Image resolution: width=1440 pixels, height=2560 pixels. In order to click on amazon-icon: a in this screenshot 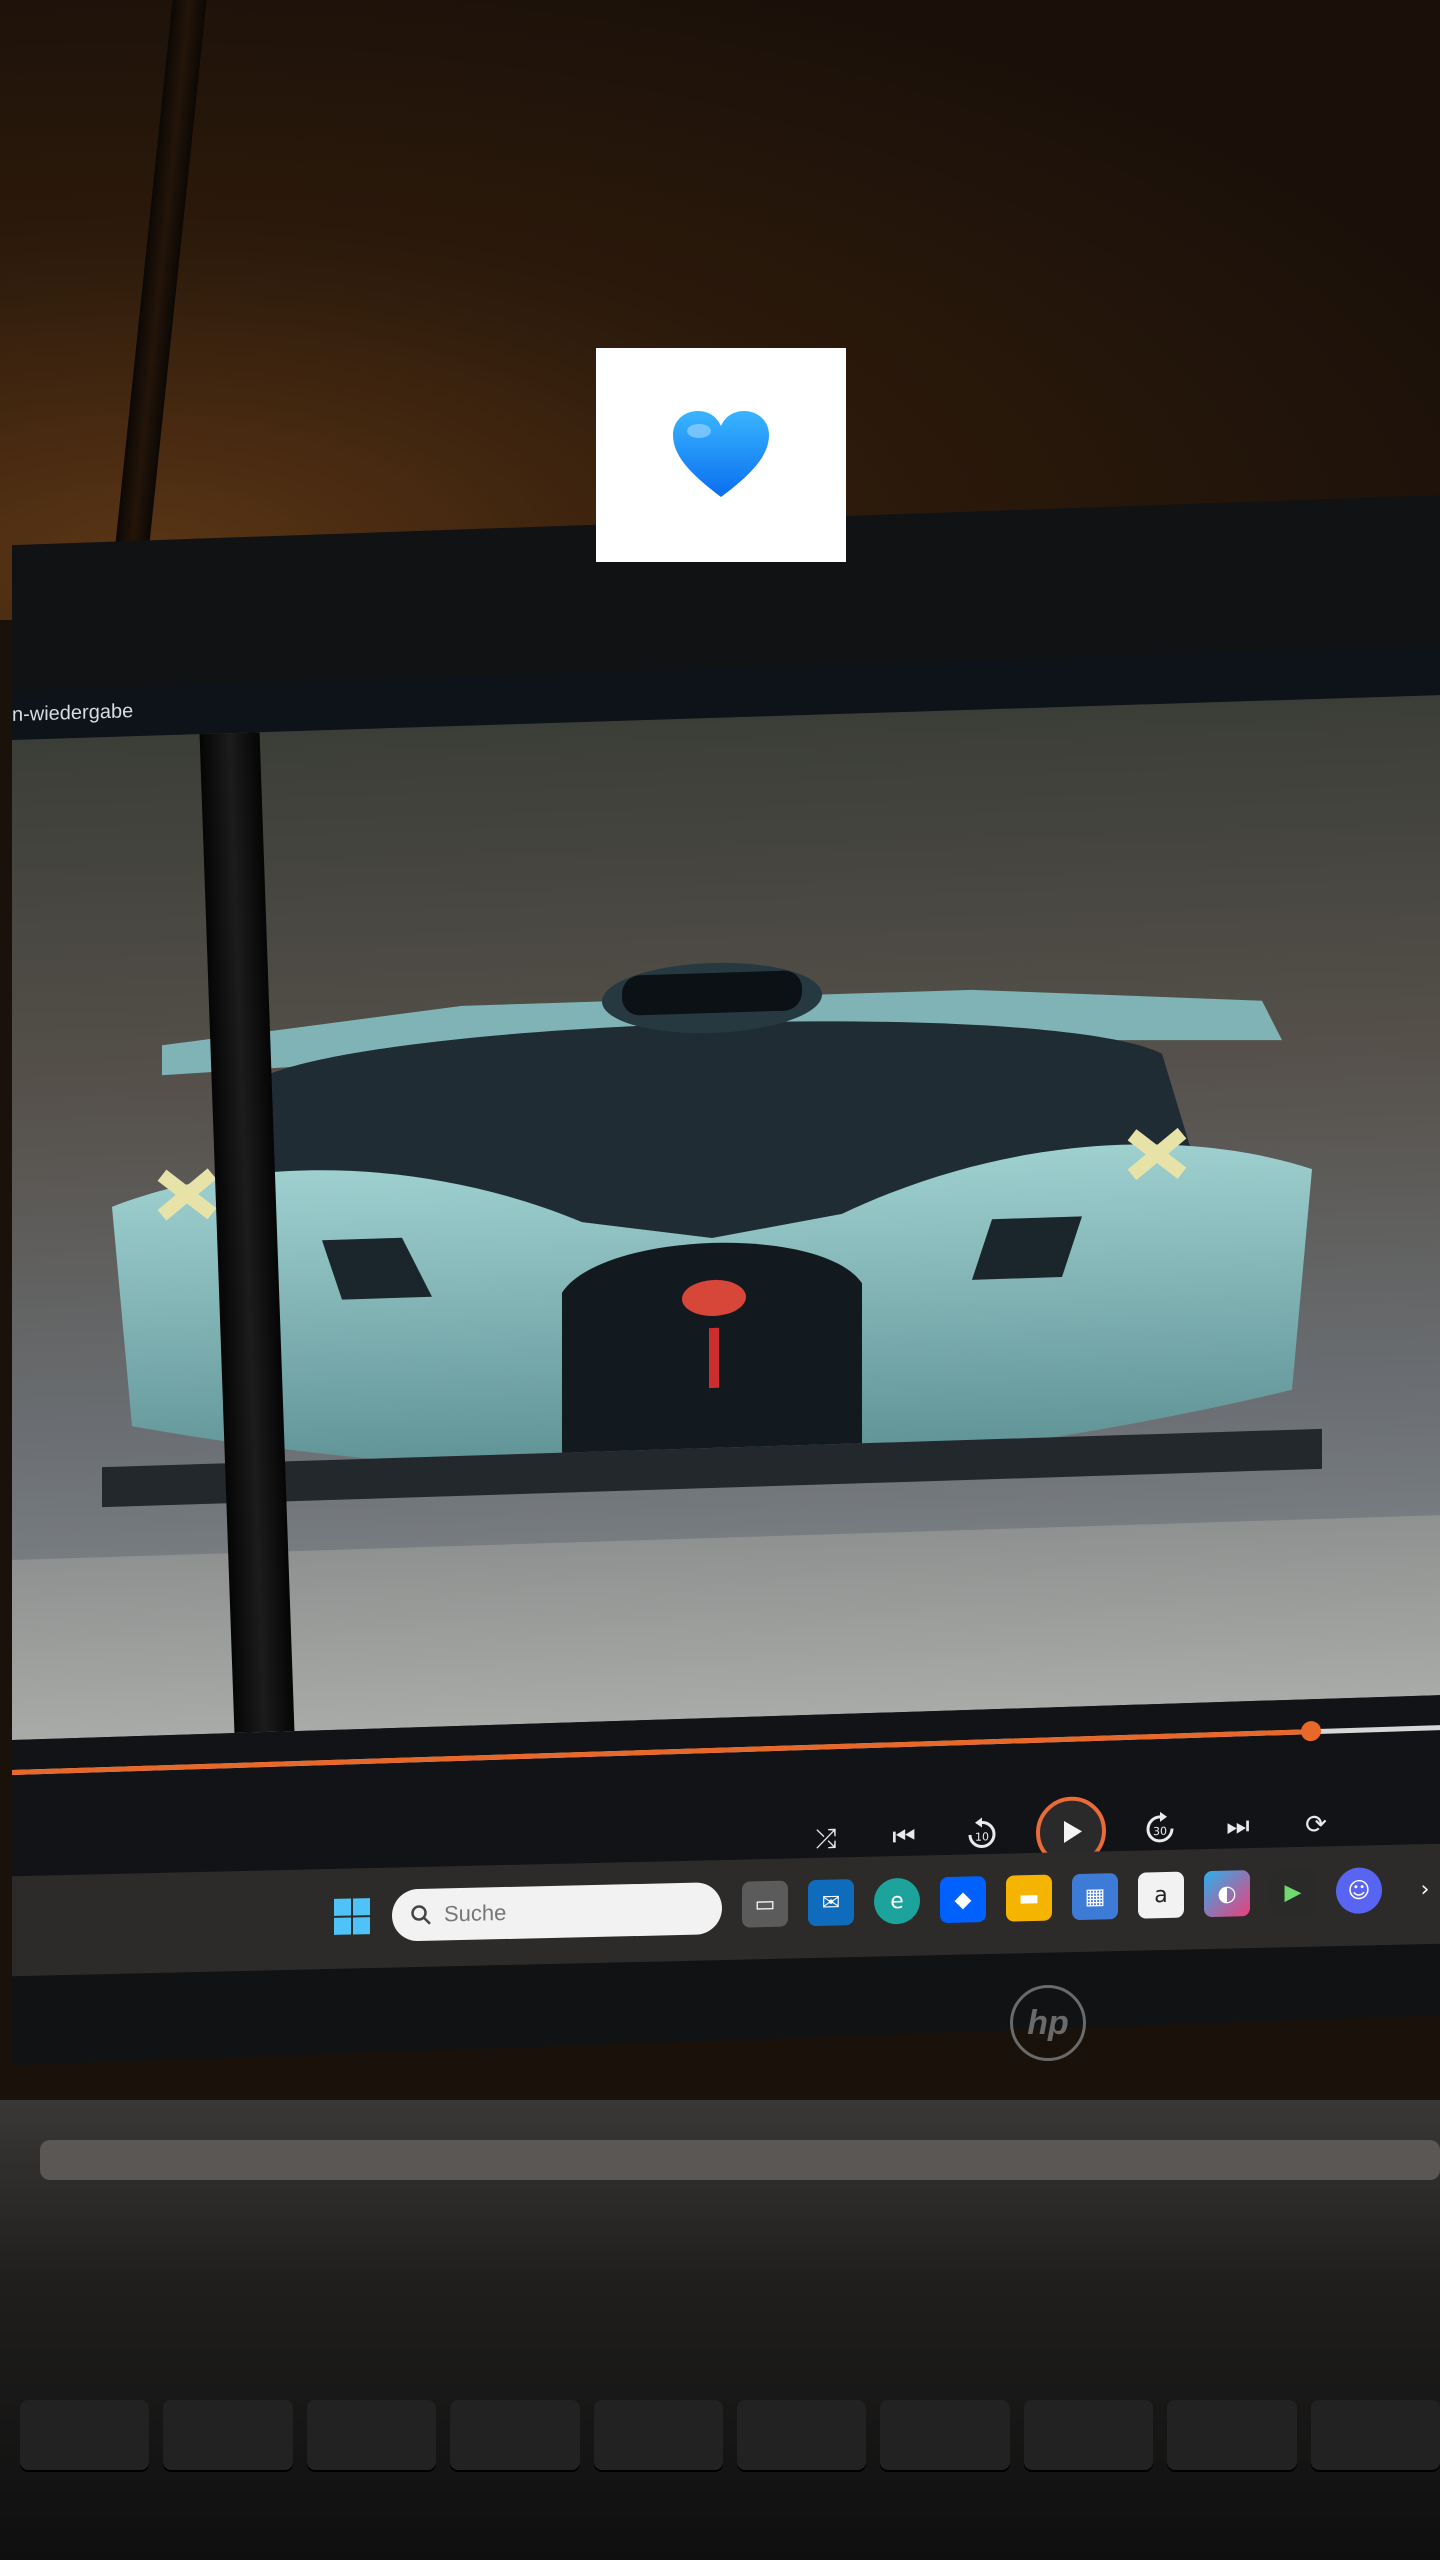, I will do `click(1161, 1895)`.